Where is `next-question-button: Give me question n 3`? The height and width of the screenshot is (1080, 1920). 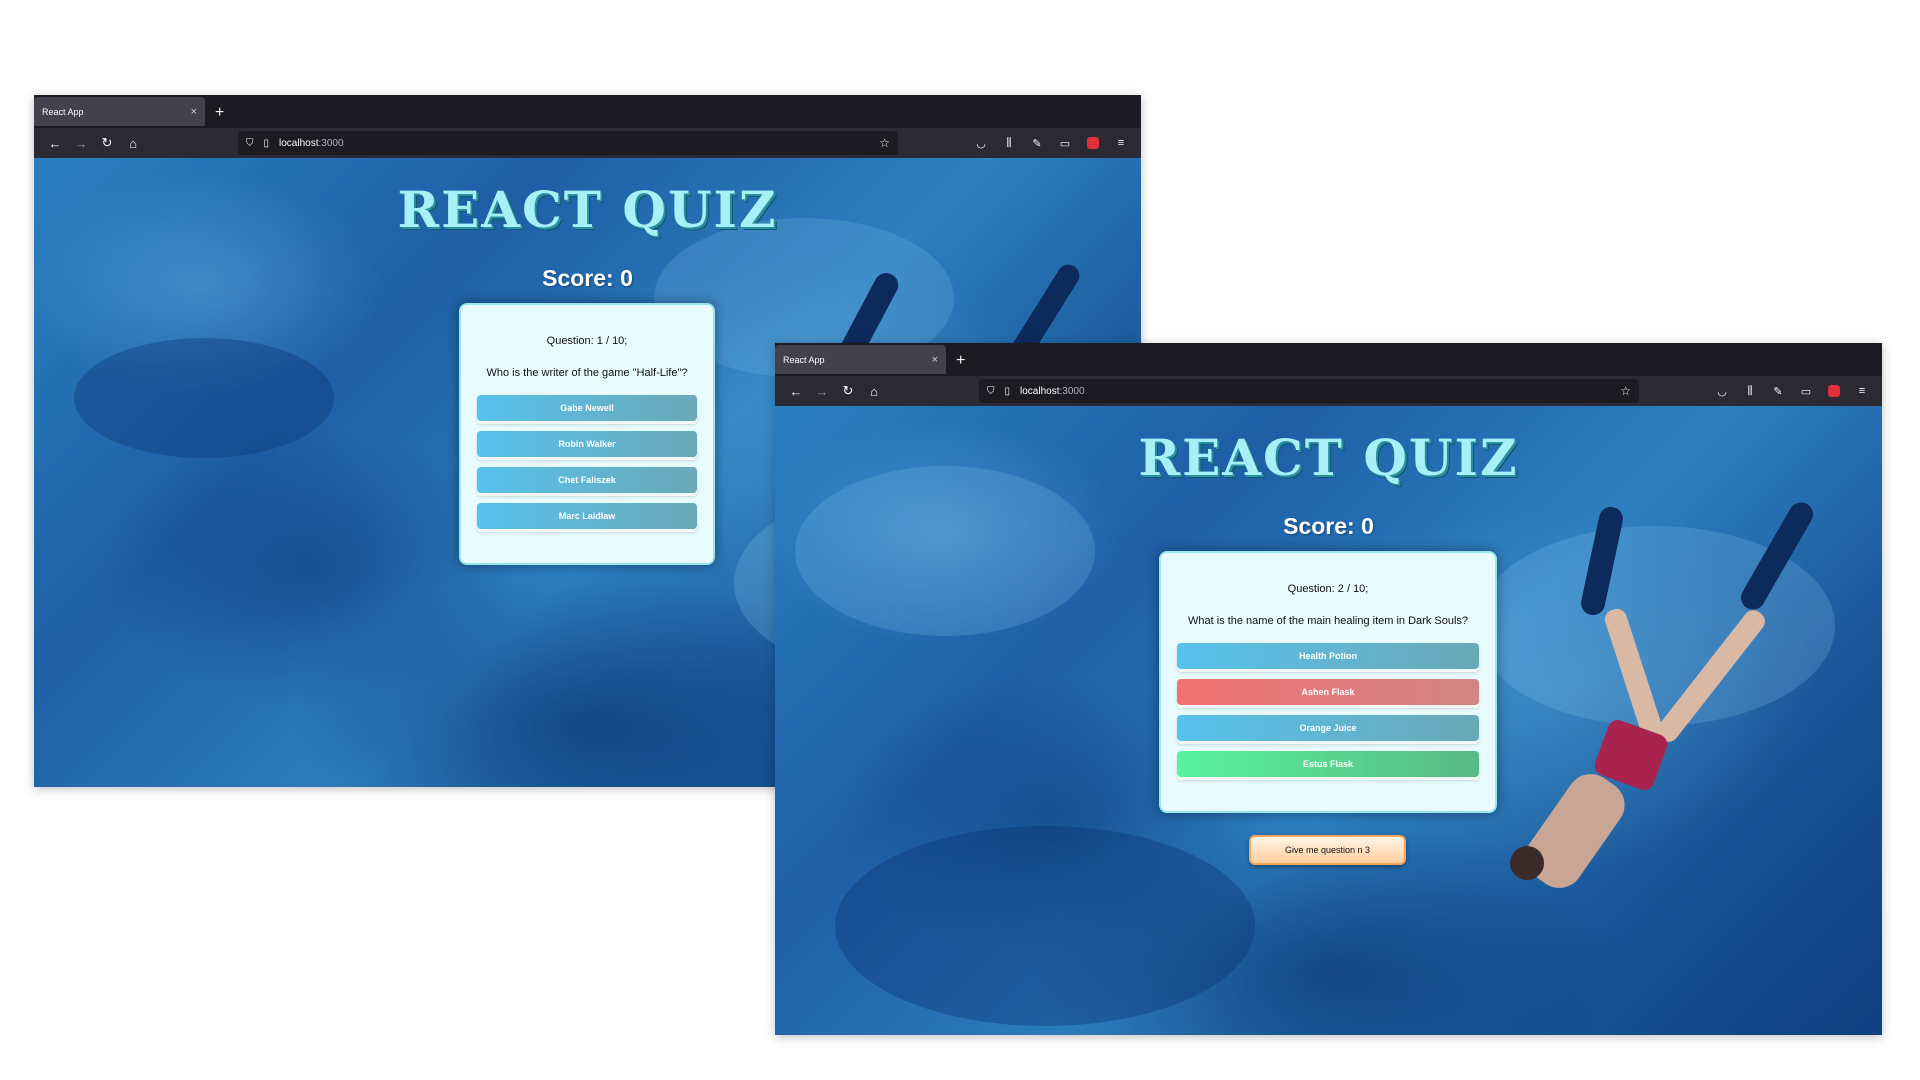
next-question-button: Give me question n 3 is located at coordinates (1327, 850).